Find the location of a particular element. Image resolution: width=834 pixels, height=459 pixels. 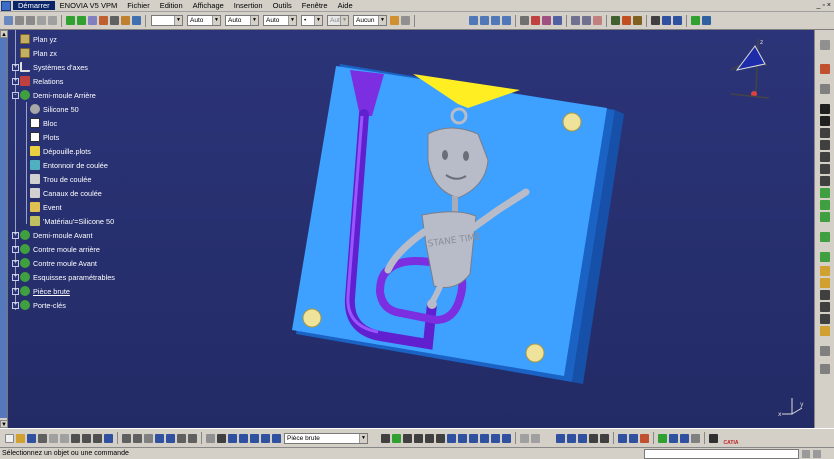

stack-icon is located at coordinates (265, 438).